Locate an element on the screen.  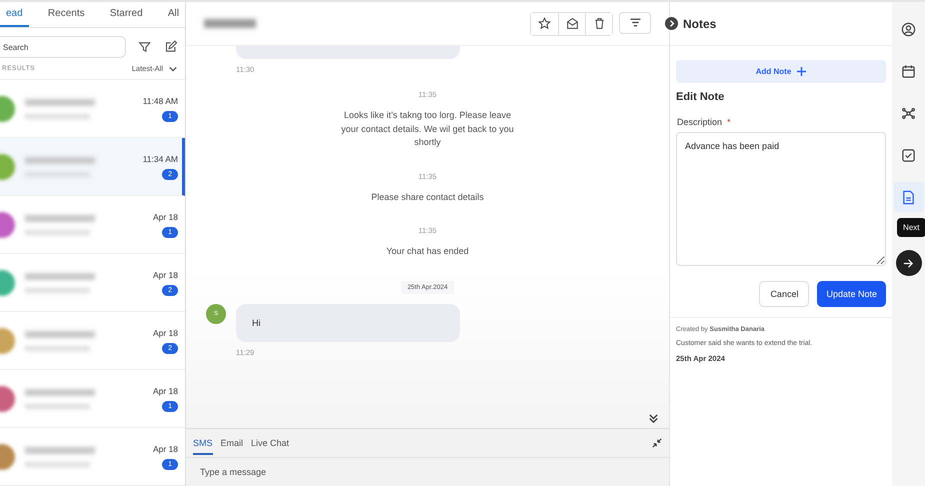
conversation-time: 11:34 AM is located at coordinates (160, 159).